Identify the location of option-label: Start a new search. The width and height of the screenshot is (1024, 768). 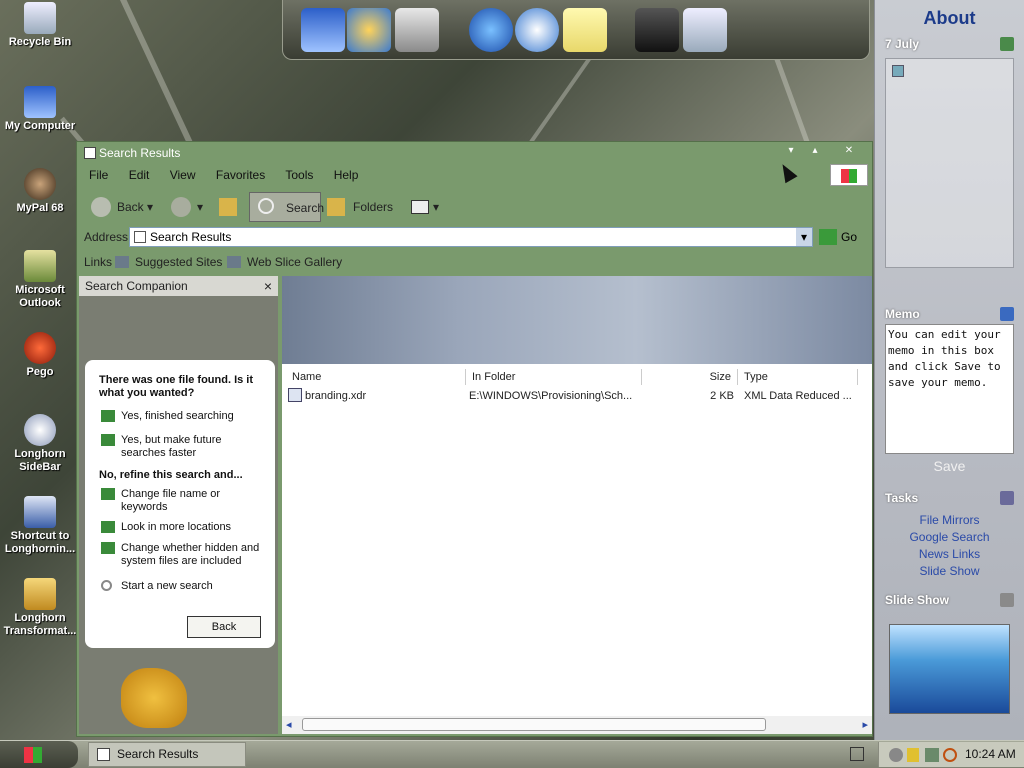
(167, 586).